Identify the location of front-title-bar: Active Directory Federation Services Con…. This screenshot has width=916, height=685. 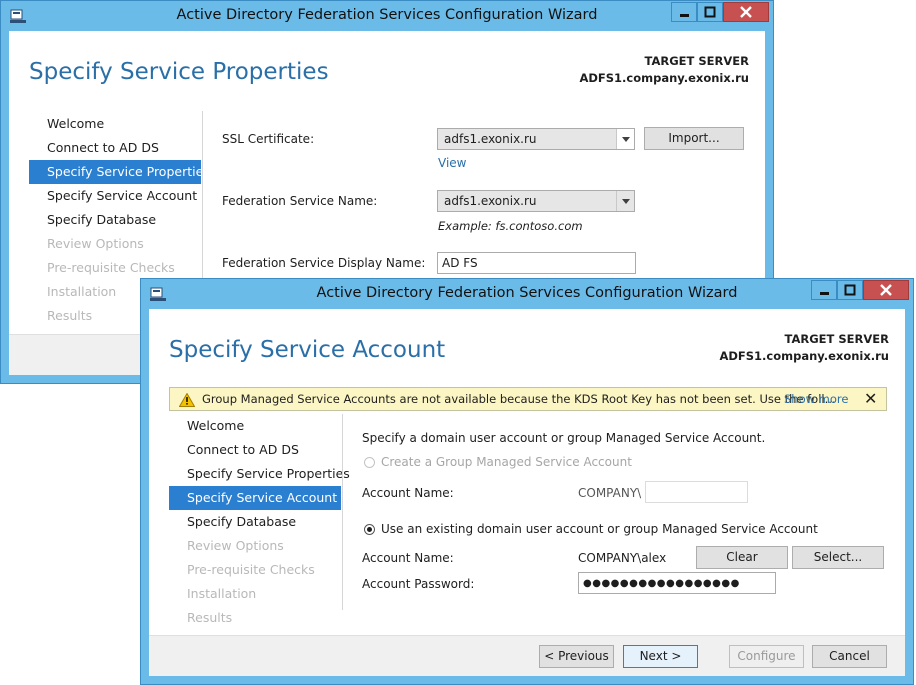
(527, 294).